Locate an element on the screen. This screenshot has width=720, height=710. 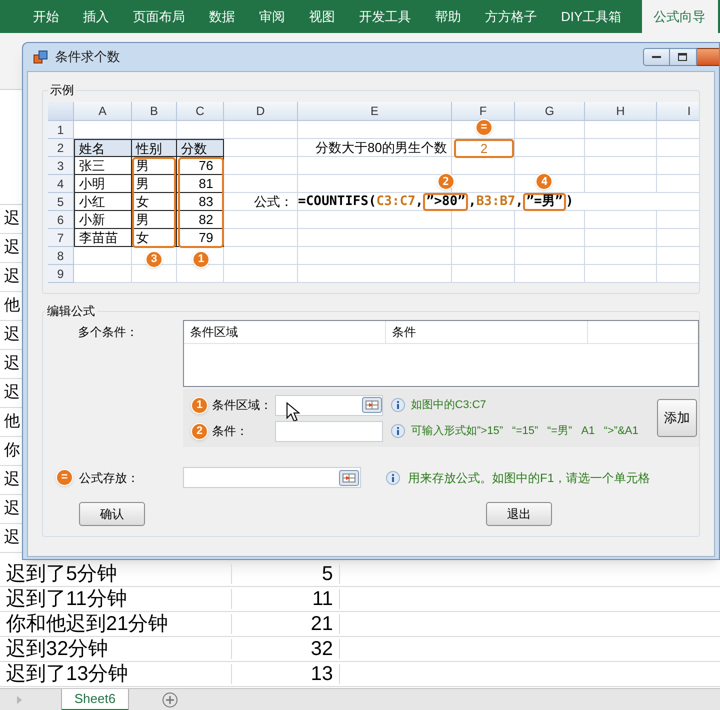
row-header: 8 is located at coordinates (61, 256).